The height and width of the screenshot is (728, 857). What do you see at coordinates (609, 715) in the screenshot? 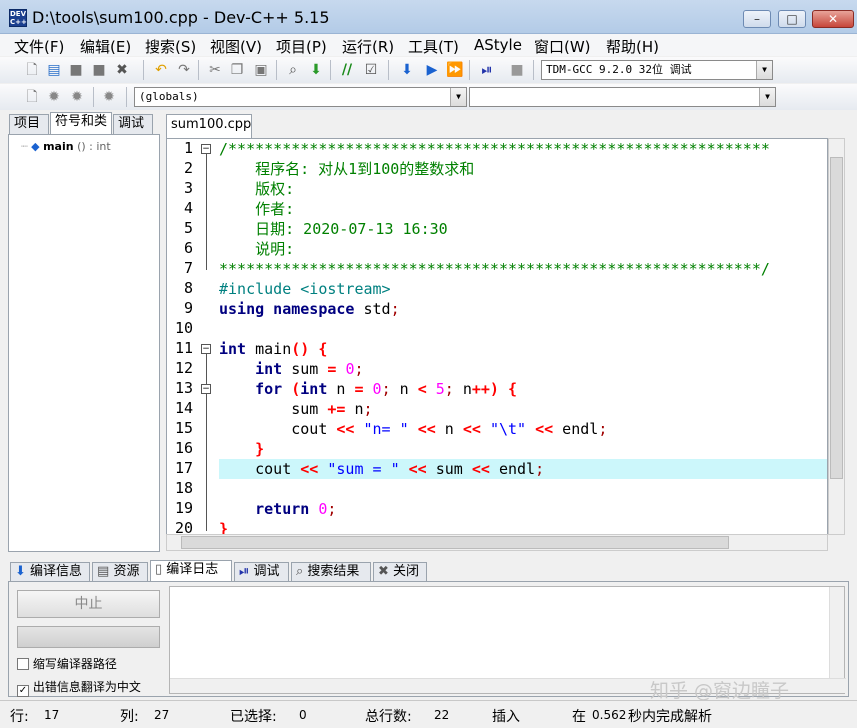
I see `parse-time: 0.562` at bounding box center [609, 715].